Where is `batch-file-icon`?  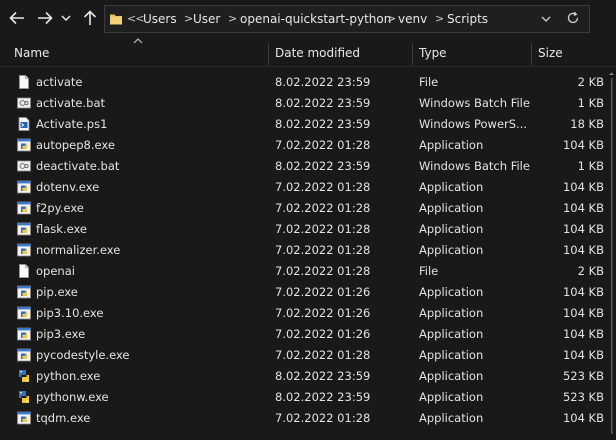
batch-file-icon is located at coordinates (24, 103).